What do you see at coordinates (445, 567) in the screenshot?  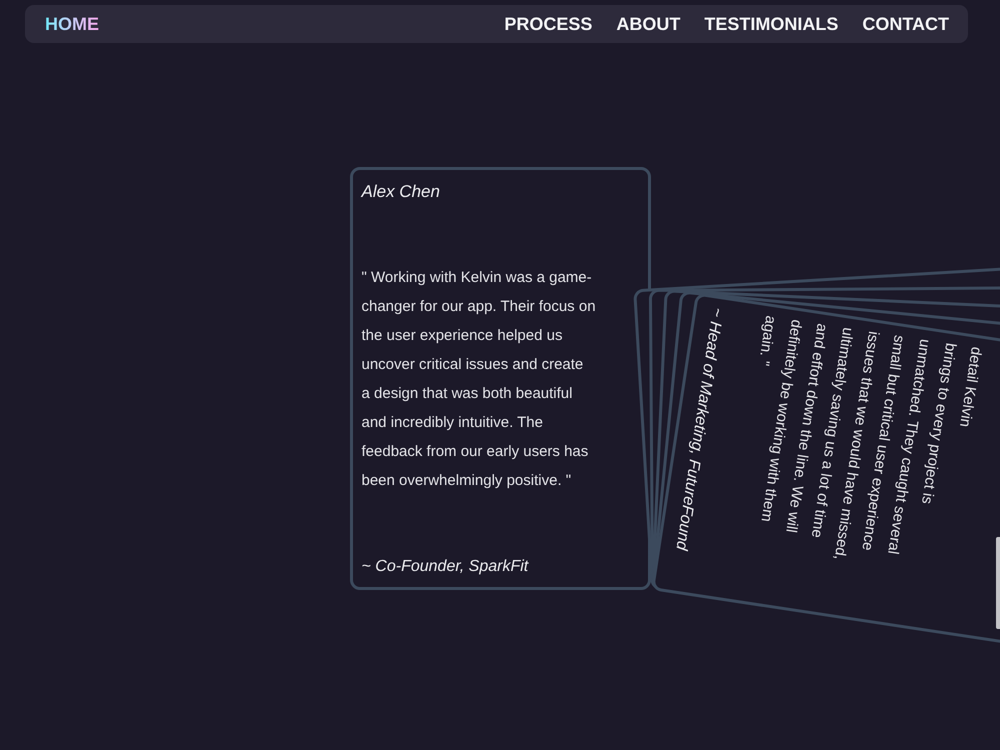 I see `author-role: ~ Co-Founder, SparkFit` at bounding box center [445, 567].